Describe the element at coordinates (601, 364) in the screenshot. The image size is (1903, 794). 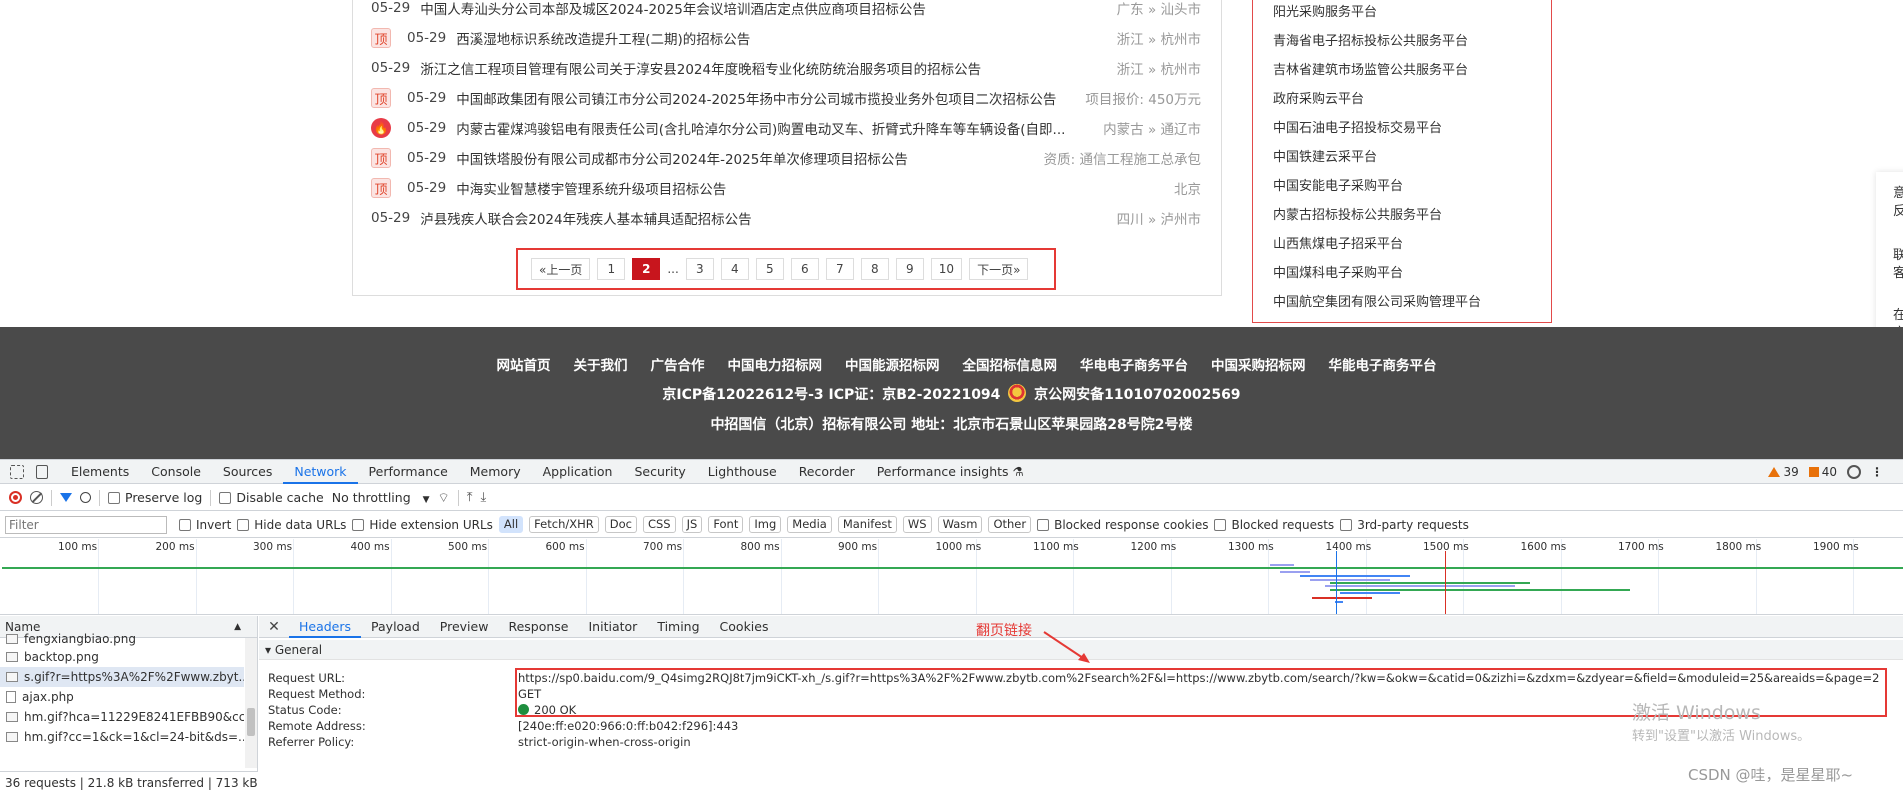
I see `footer-link: 关于我们` at that location.